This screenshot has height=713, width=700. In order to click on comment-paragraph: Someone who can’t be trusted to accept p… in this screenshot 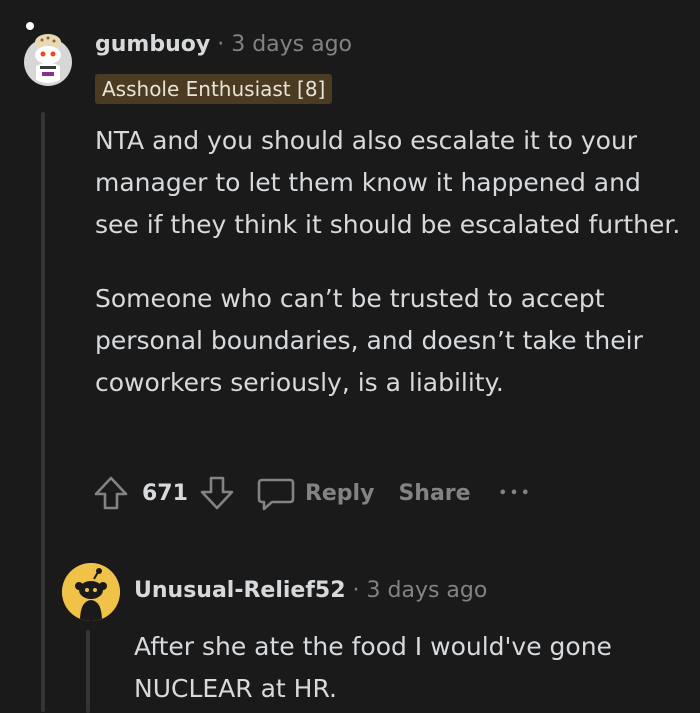, I will do `click(369, 340)`.